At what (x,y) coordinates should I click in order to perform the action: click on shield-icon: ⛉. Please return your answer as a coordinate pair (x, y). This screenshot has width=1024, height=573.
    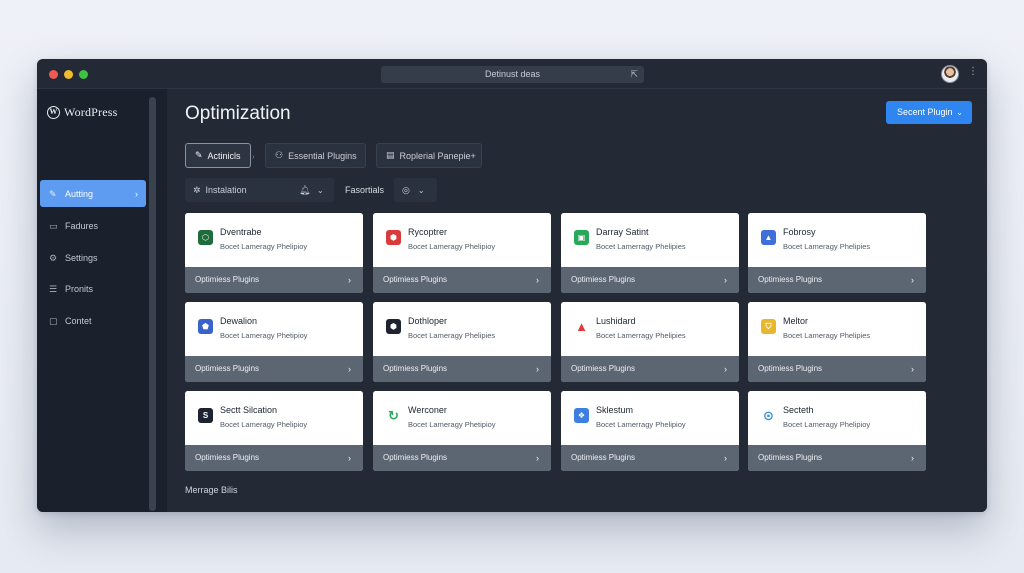
    Looking at the image, I should click on (768, 326).